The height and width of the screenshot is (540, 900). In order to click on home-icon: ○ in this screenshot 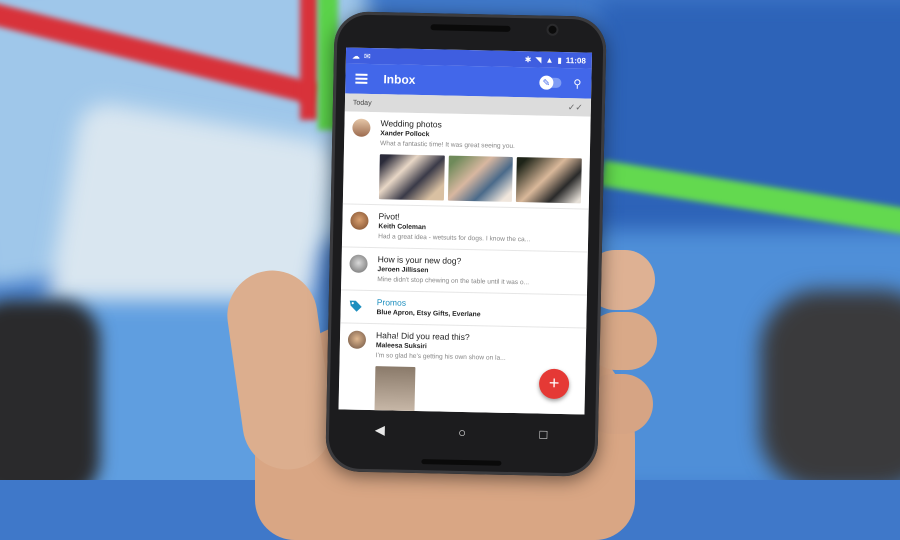, I will do `click(462, 431)`.